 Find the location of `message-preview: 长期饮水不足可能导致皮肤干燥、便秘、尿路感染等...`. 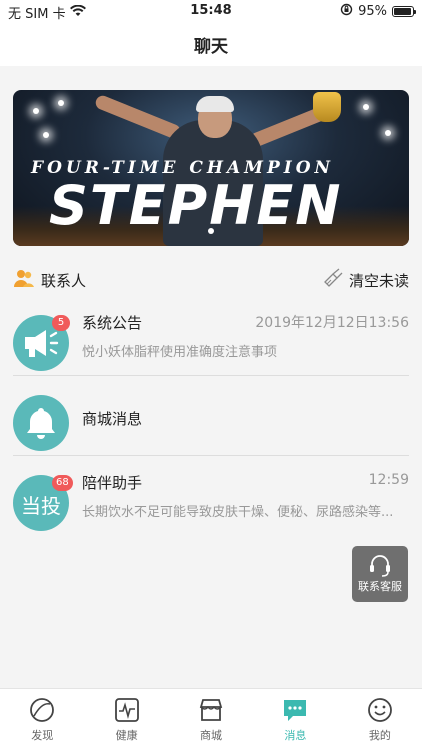

message-preview: 长期饮水不足可能导致皮肤干燥、便秘、尿路感染等... is located at coordinates (238, 512).